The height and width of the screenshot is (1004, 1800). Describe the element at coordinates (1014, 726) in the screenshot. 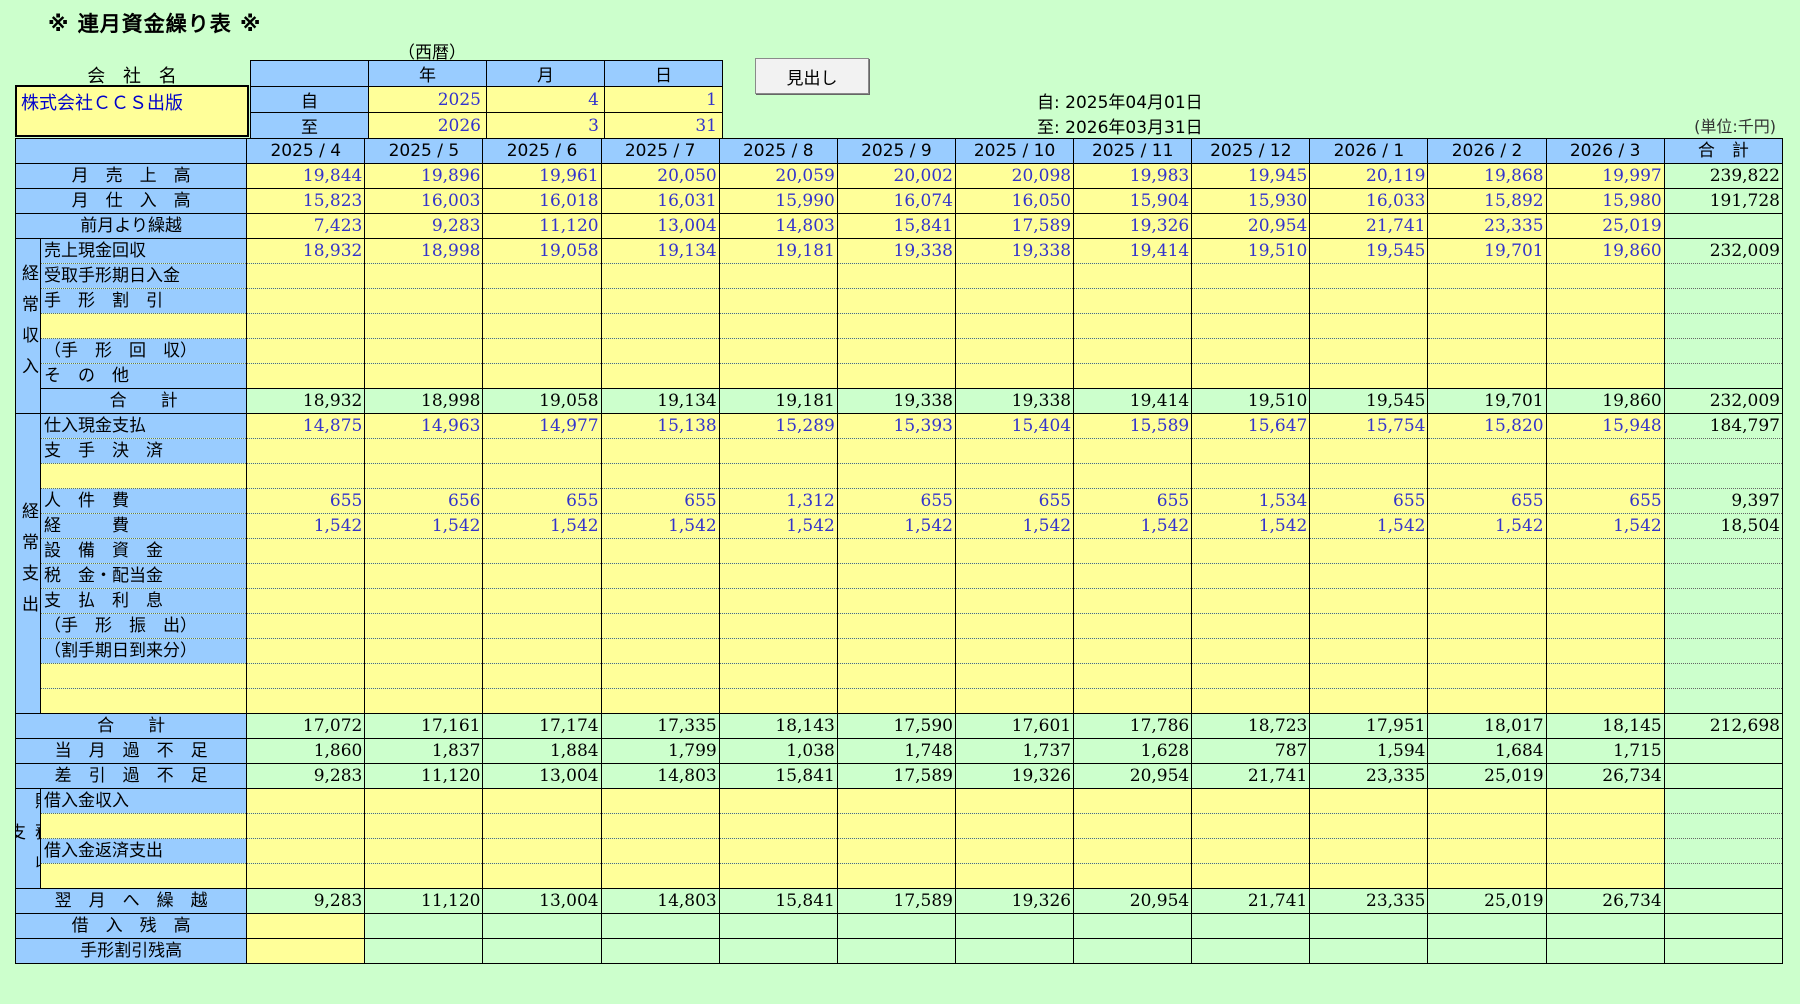

I see `value-cell: 17,601` at that location.